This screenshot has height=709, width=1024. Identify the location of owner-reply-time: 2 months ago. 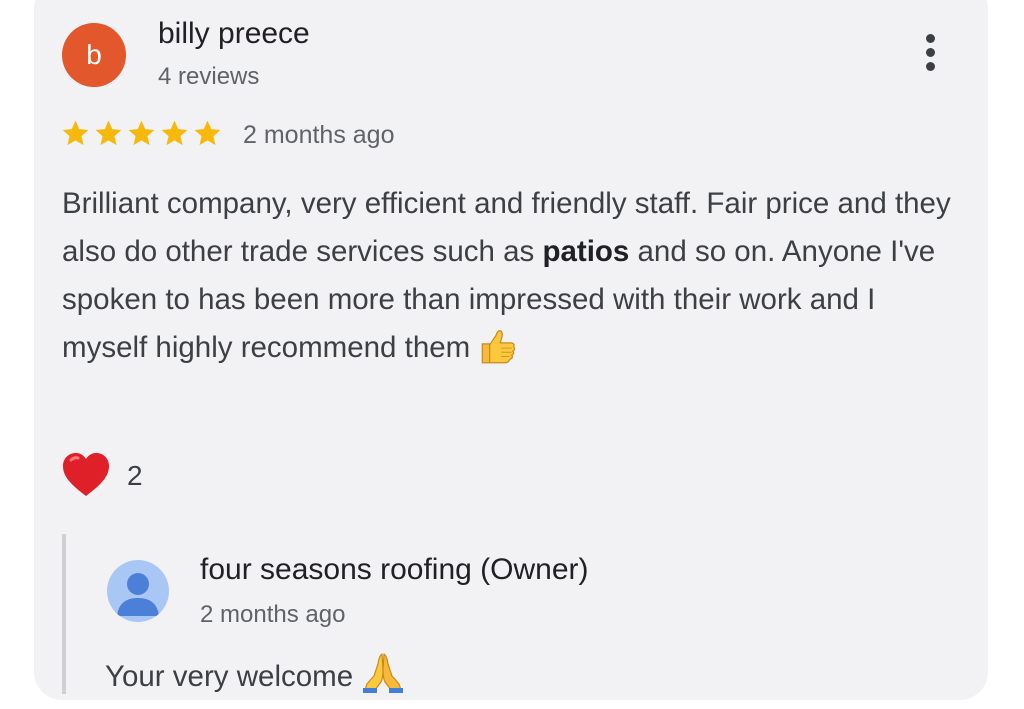
(273, 614).